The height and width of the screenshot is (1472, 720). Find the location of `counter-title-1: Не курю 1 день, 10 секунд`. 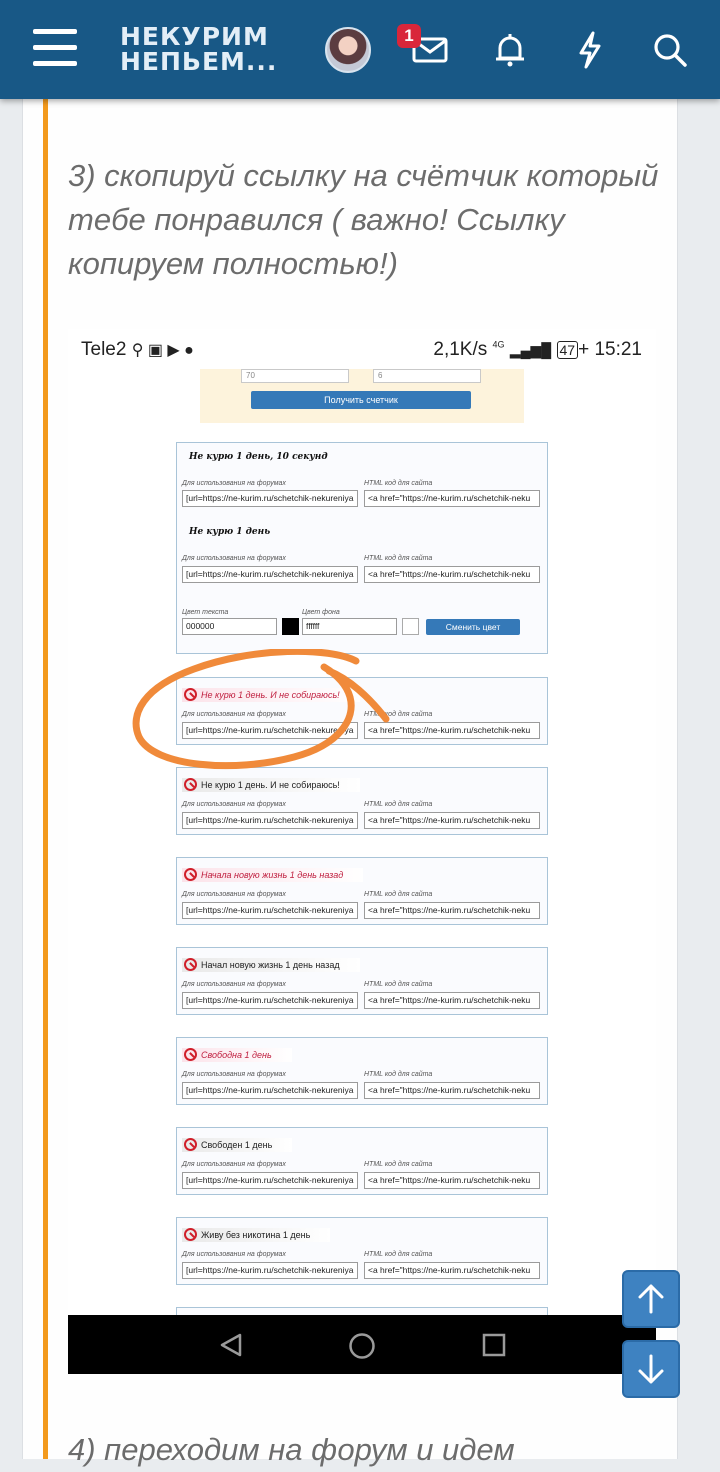

counter-title-1: Не курю 1 день, 10 секунд is located at coordinates (258, 457).